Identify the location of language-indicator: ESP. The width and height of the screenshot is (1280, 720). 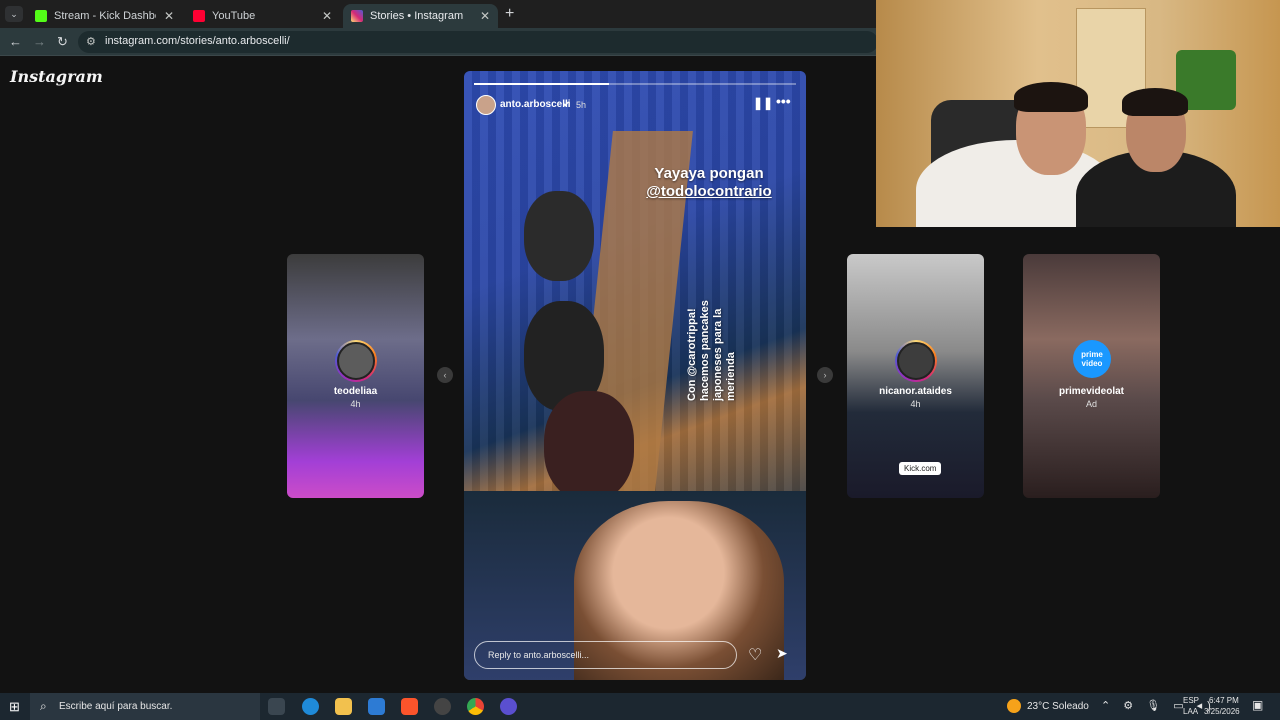
(1191, 700).